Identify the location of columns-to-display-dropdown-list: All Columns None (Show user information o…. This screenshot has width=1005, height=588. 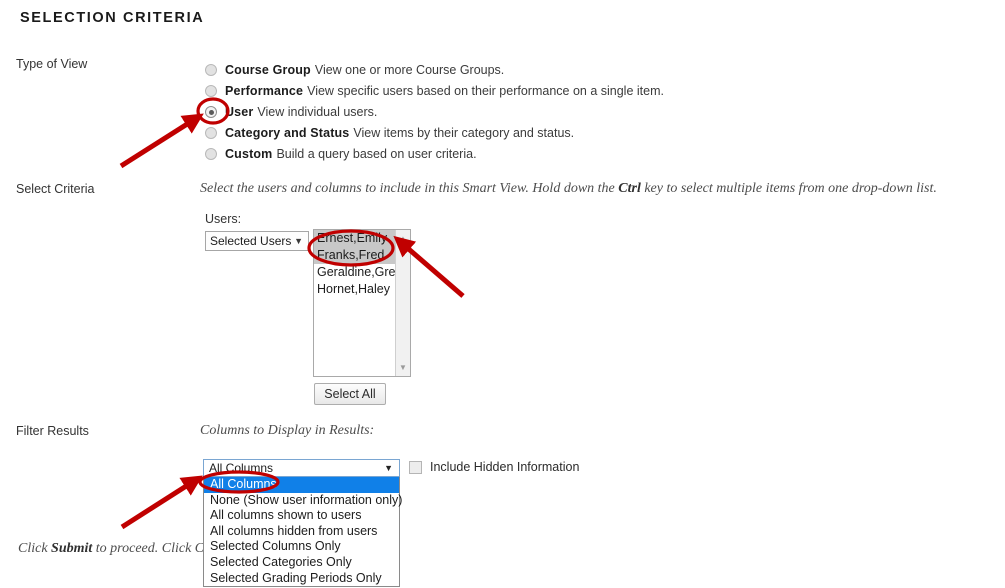
(302, 532).